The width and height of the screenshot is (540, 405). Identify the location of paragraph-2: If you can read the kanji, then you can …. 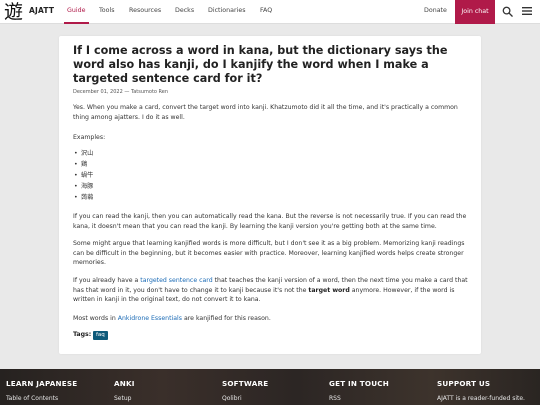
(270, 221).